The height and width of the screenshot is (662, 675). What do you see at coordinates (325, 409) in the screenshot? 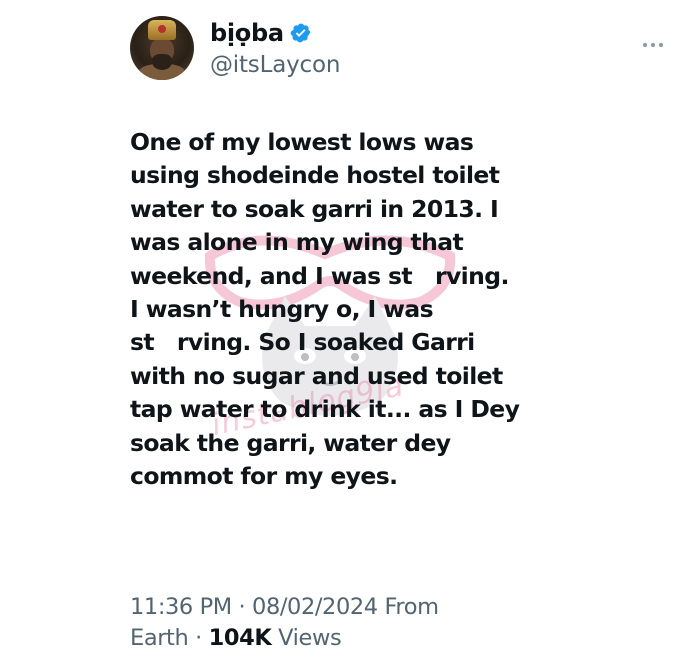
I see `tweet-line: tap water to drink it... as I Dey` at bounding box center [325, 409].